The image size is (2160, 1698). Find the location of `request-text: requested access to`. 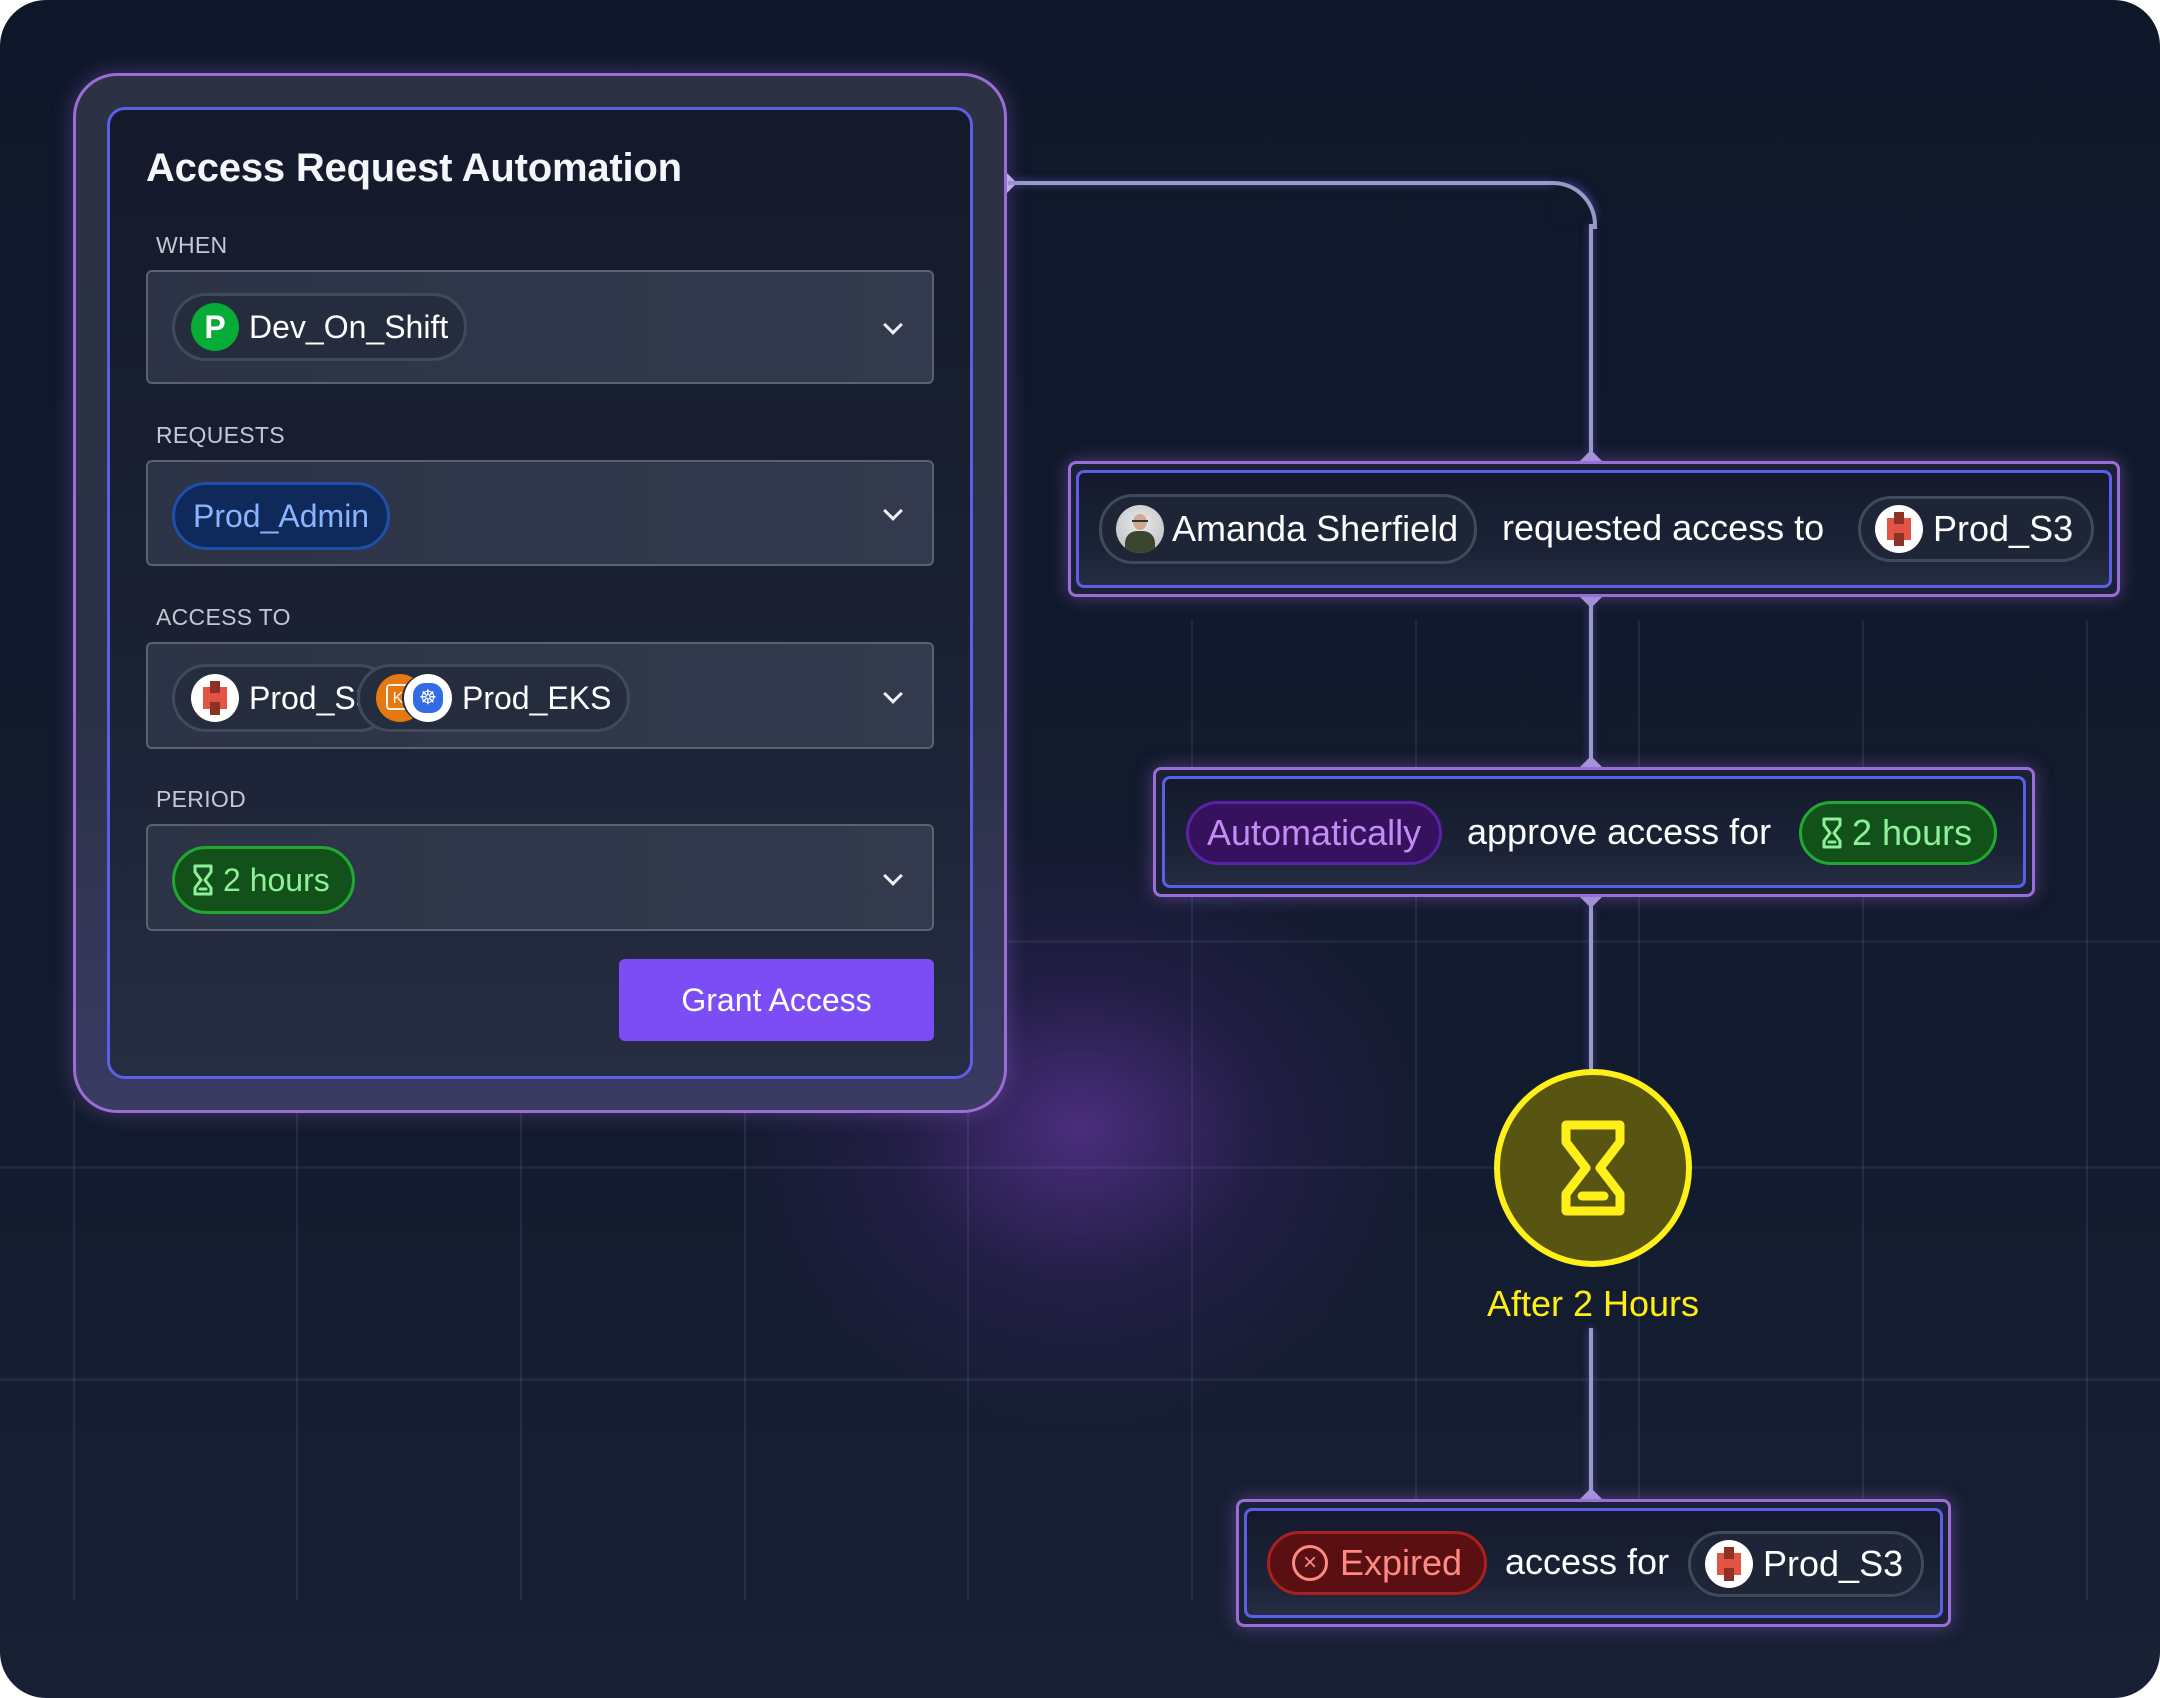

request-text: requested access to is located at coordinates (1663, 527).